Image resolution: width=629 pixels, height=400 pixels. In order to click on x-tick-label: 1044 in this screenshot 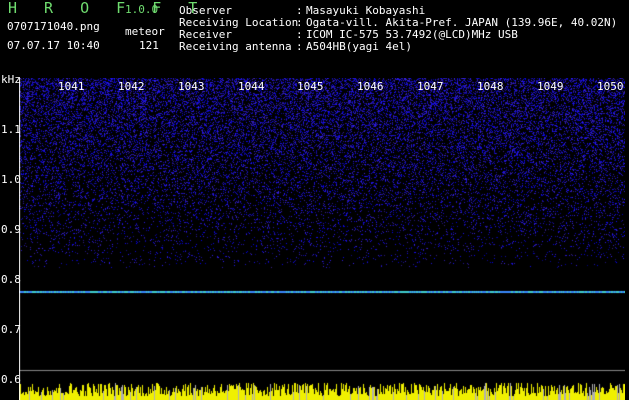, I will do `click(251, 86)`.